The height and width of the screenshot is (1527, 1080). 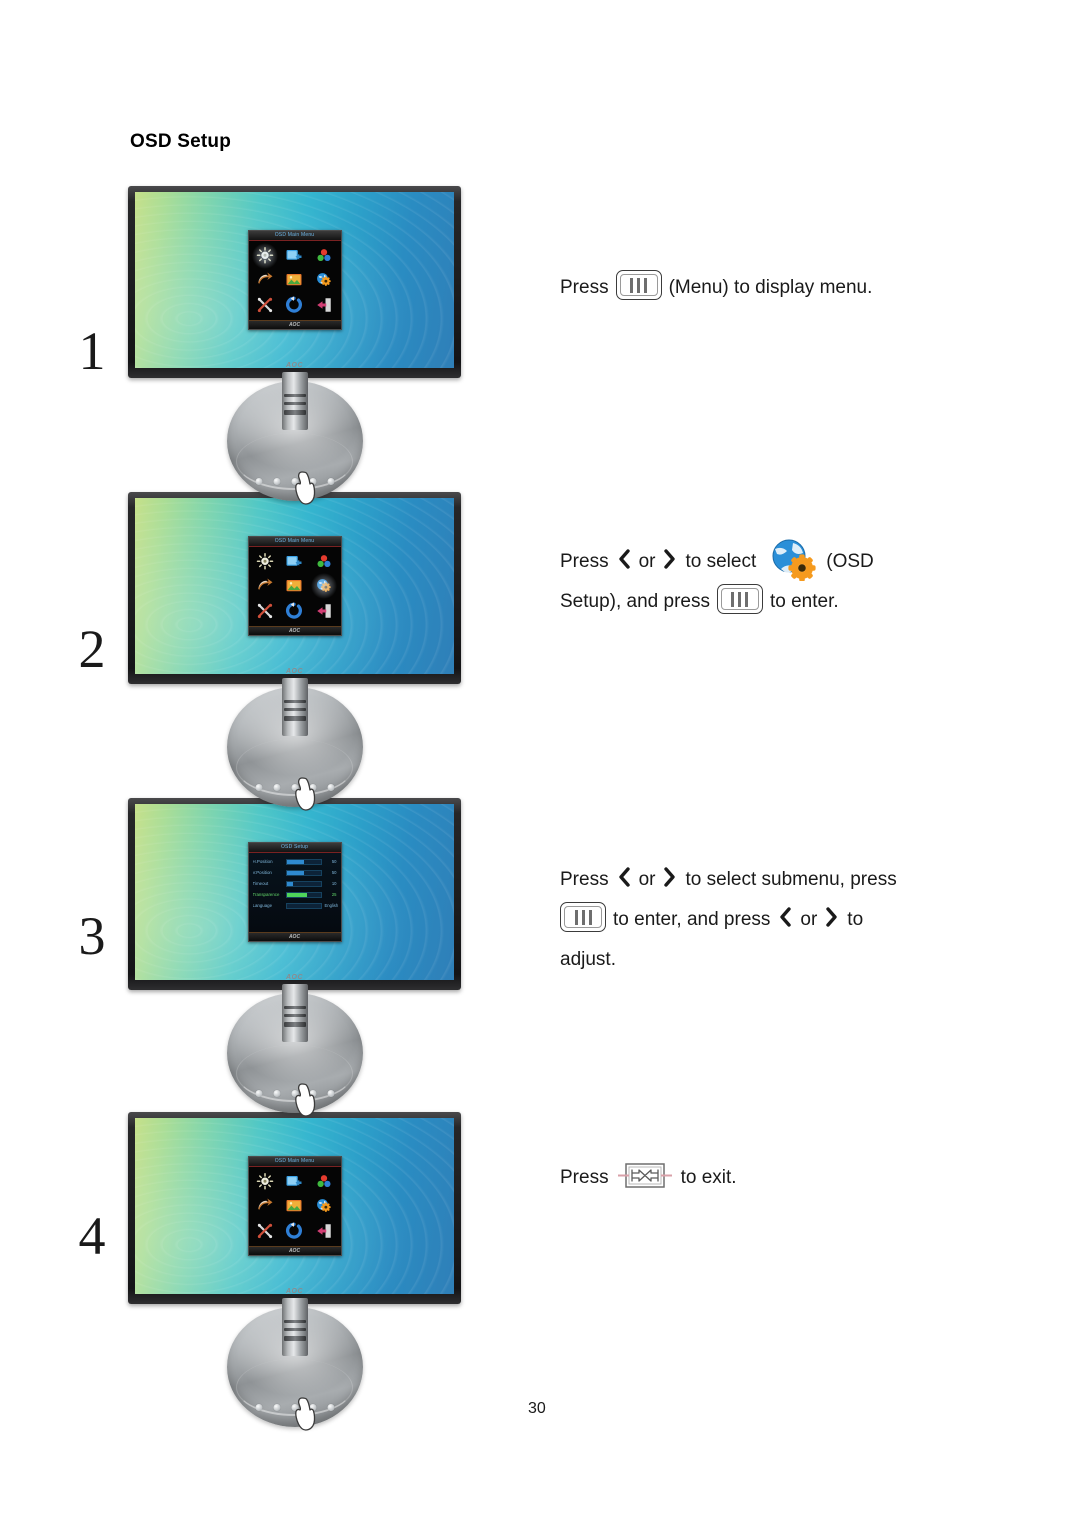 I want to click on monitor-screen: OSD Main Menu AOC AOC, so click(x=294, y=1206).